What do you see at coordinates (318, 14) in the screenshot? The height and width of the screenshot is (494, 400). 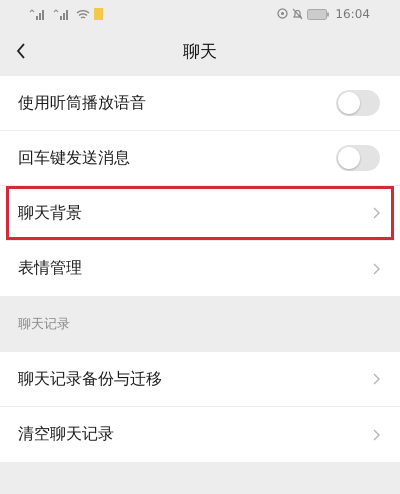 I see `battery-icon` at bounding box center [318, 14].